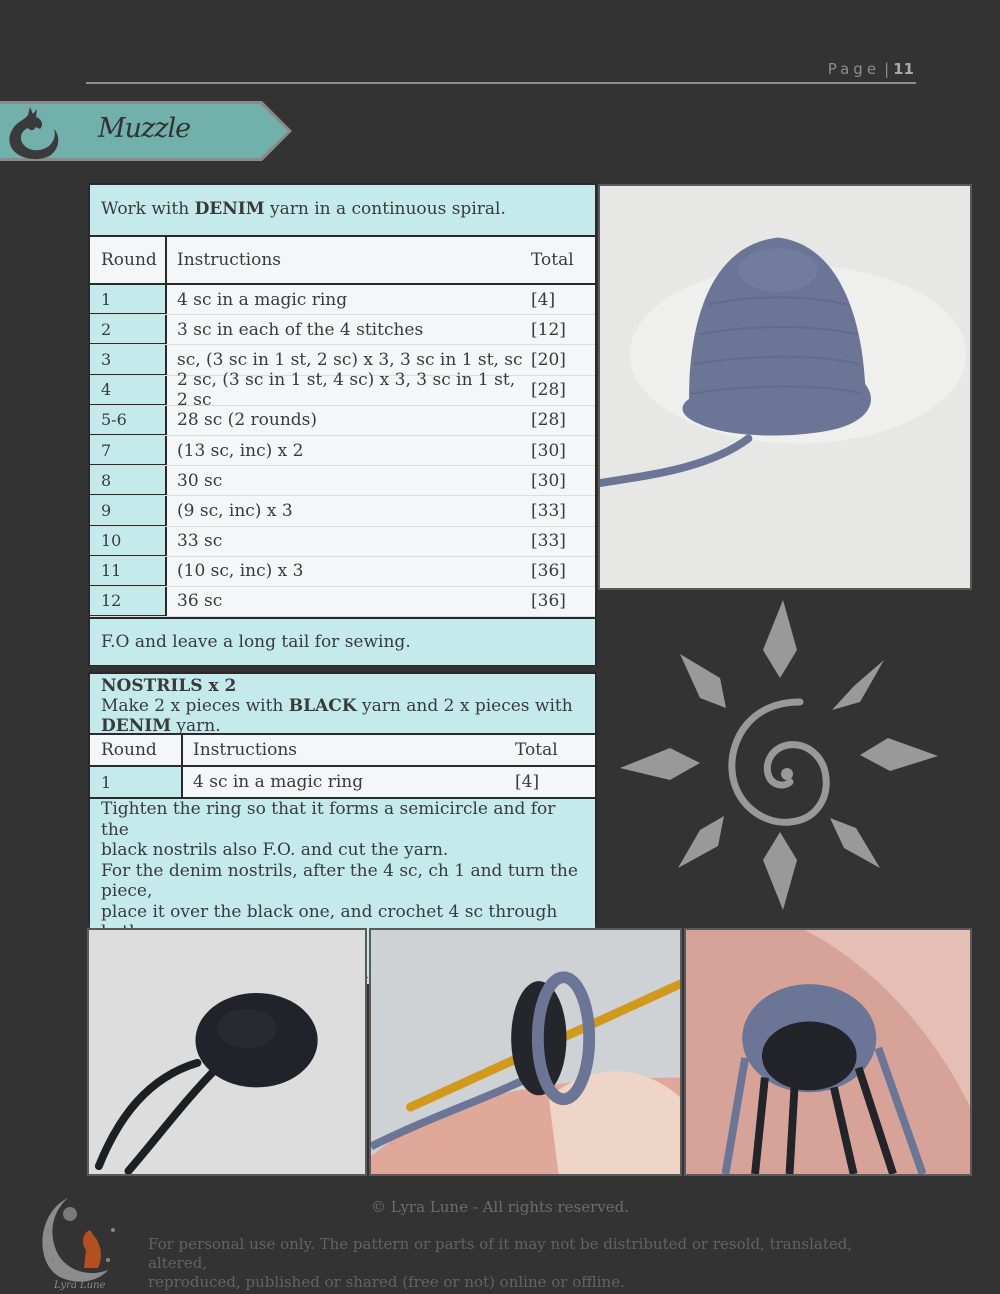 This screenshot has width=1000, height=1294. What do you see at coordinates (785, 755) in the screenshot?
I see `sun-spiral-icon` at bounding box center [785, 755].